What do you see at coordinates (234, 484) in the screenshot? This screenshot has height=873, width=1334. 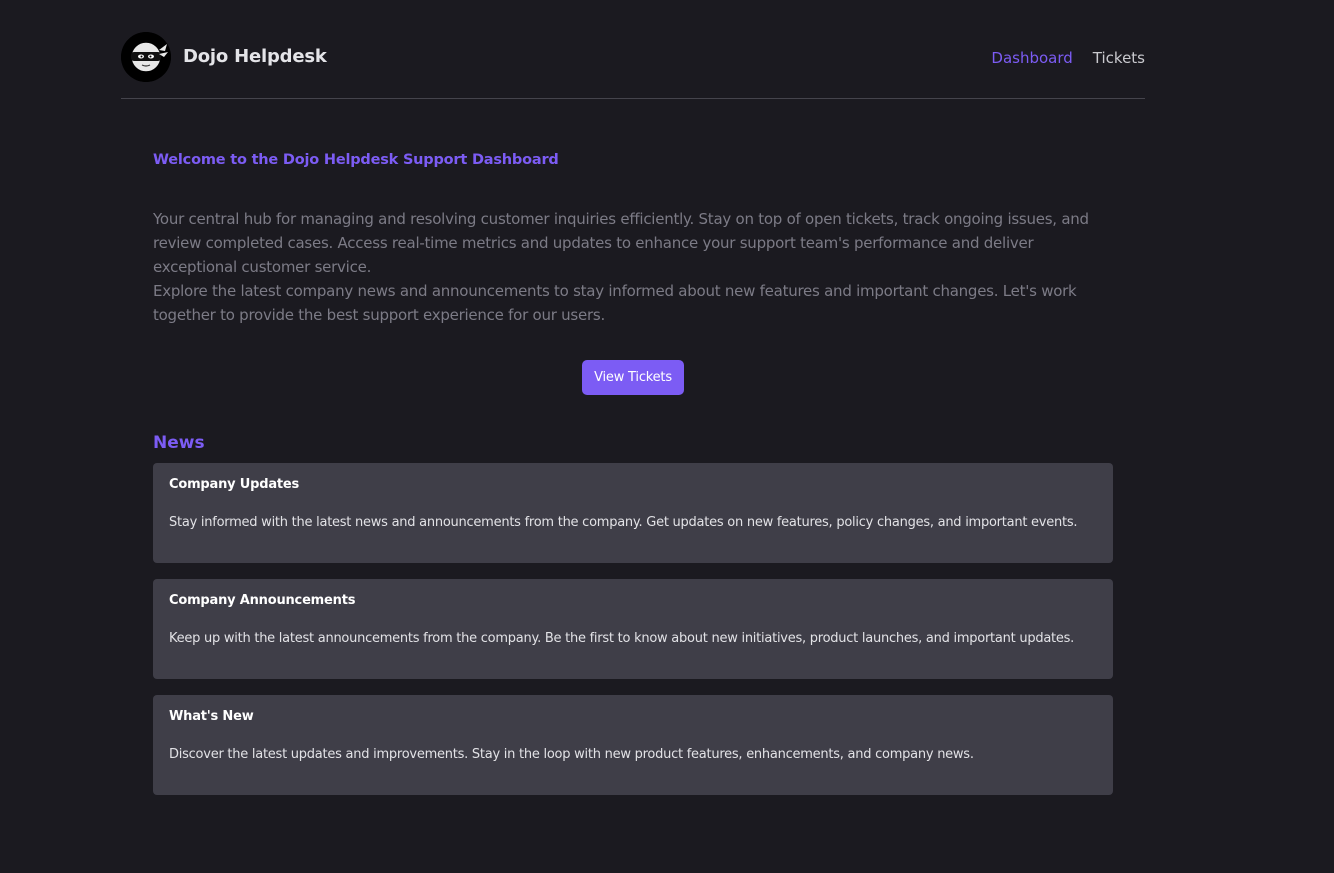 I see `news-card-title: Company Updates` at bounding box center [234, 484].